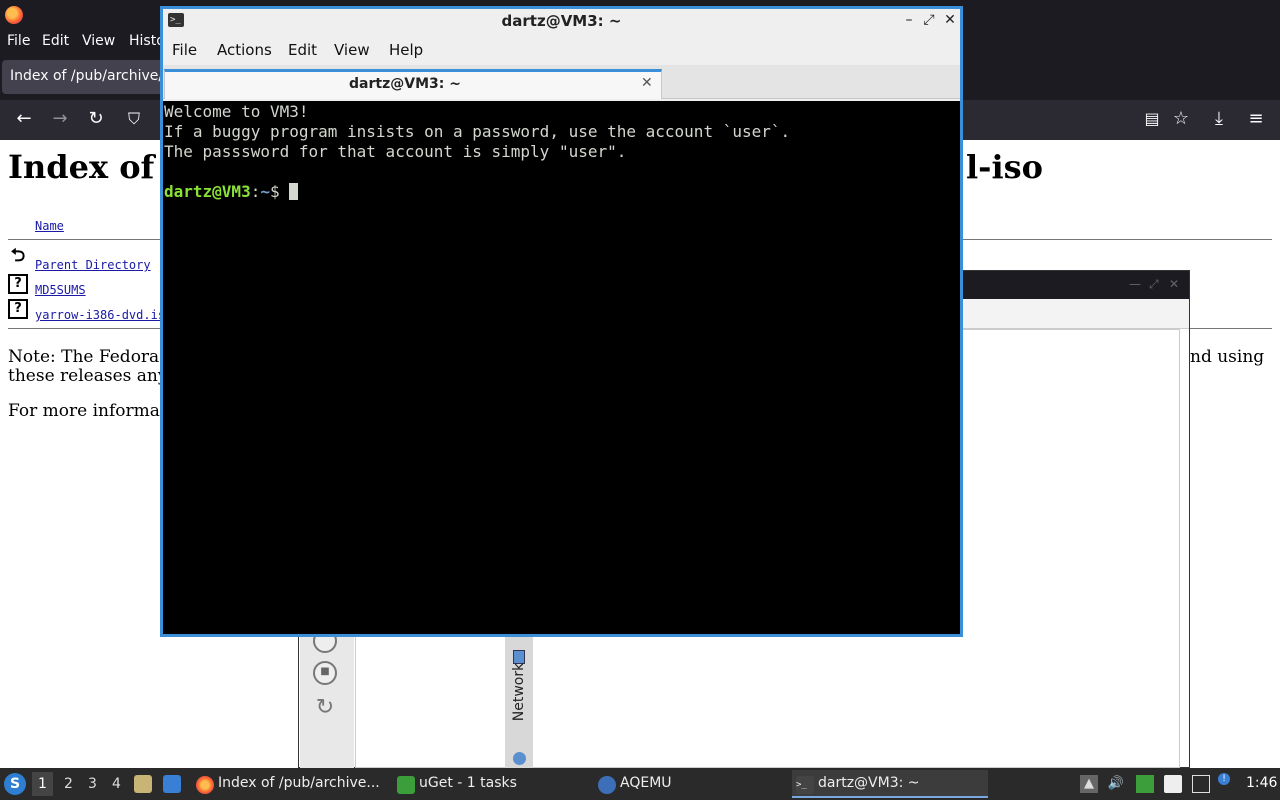 The height and width of the screenshot is (800, 1280). I want to click on firefox-menu-edit: Edit, so click(55, 41).